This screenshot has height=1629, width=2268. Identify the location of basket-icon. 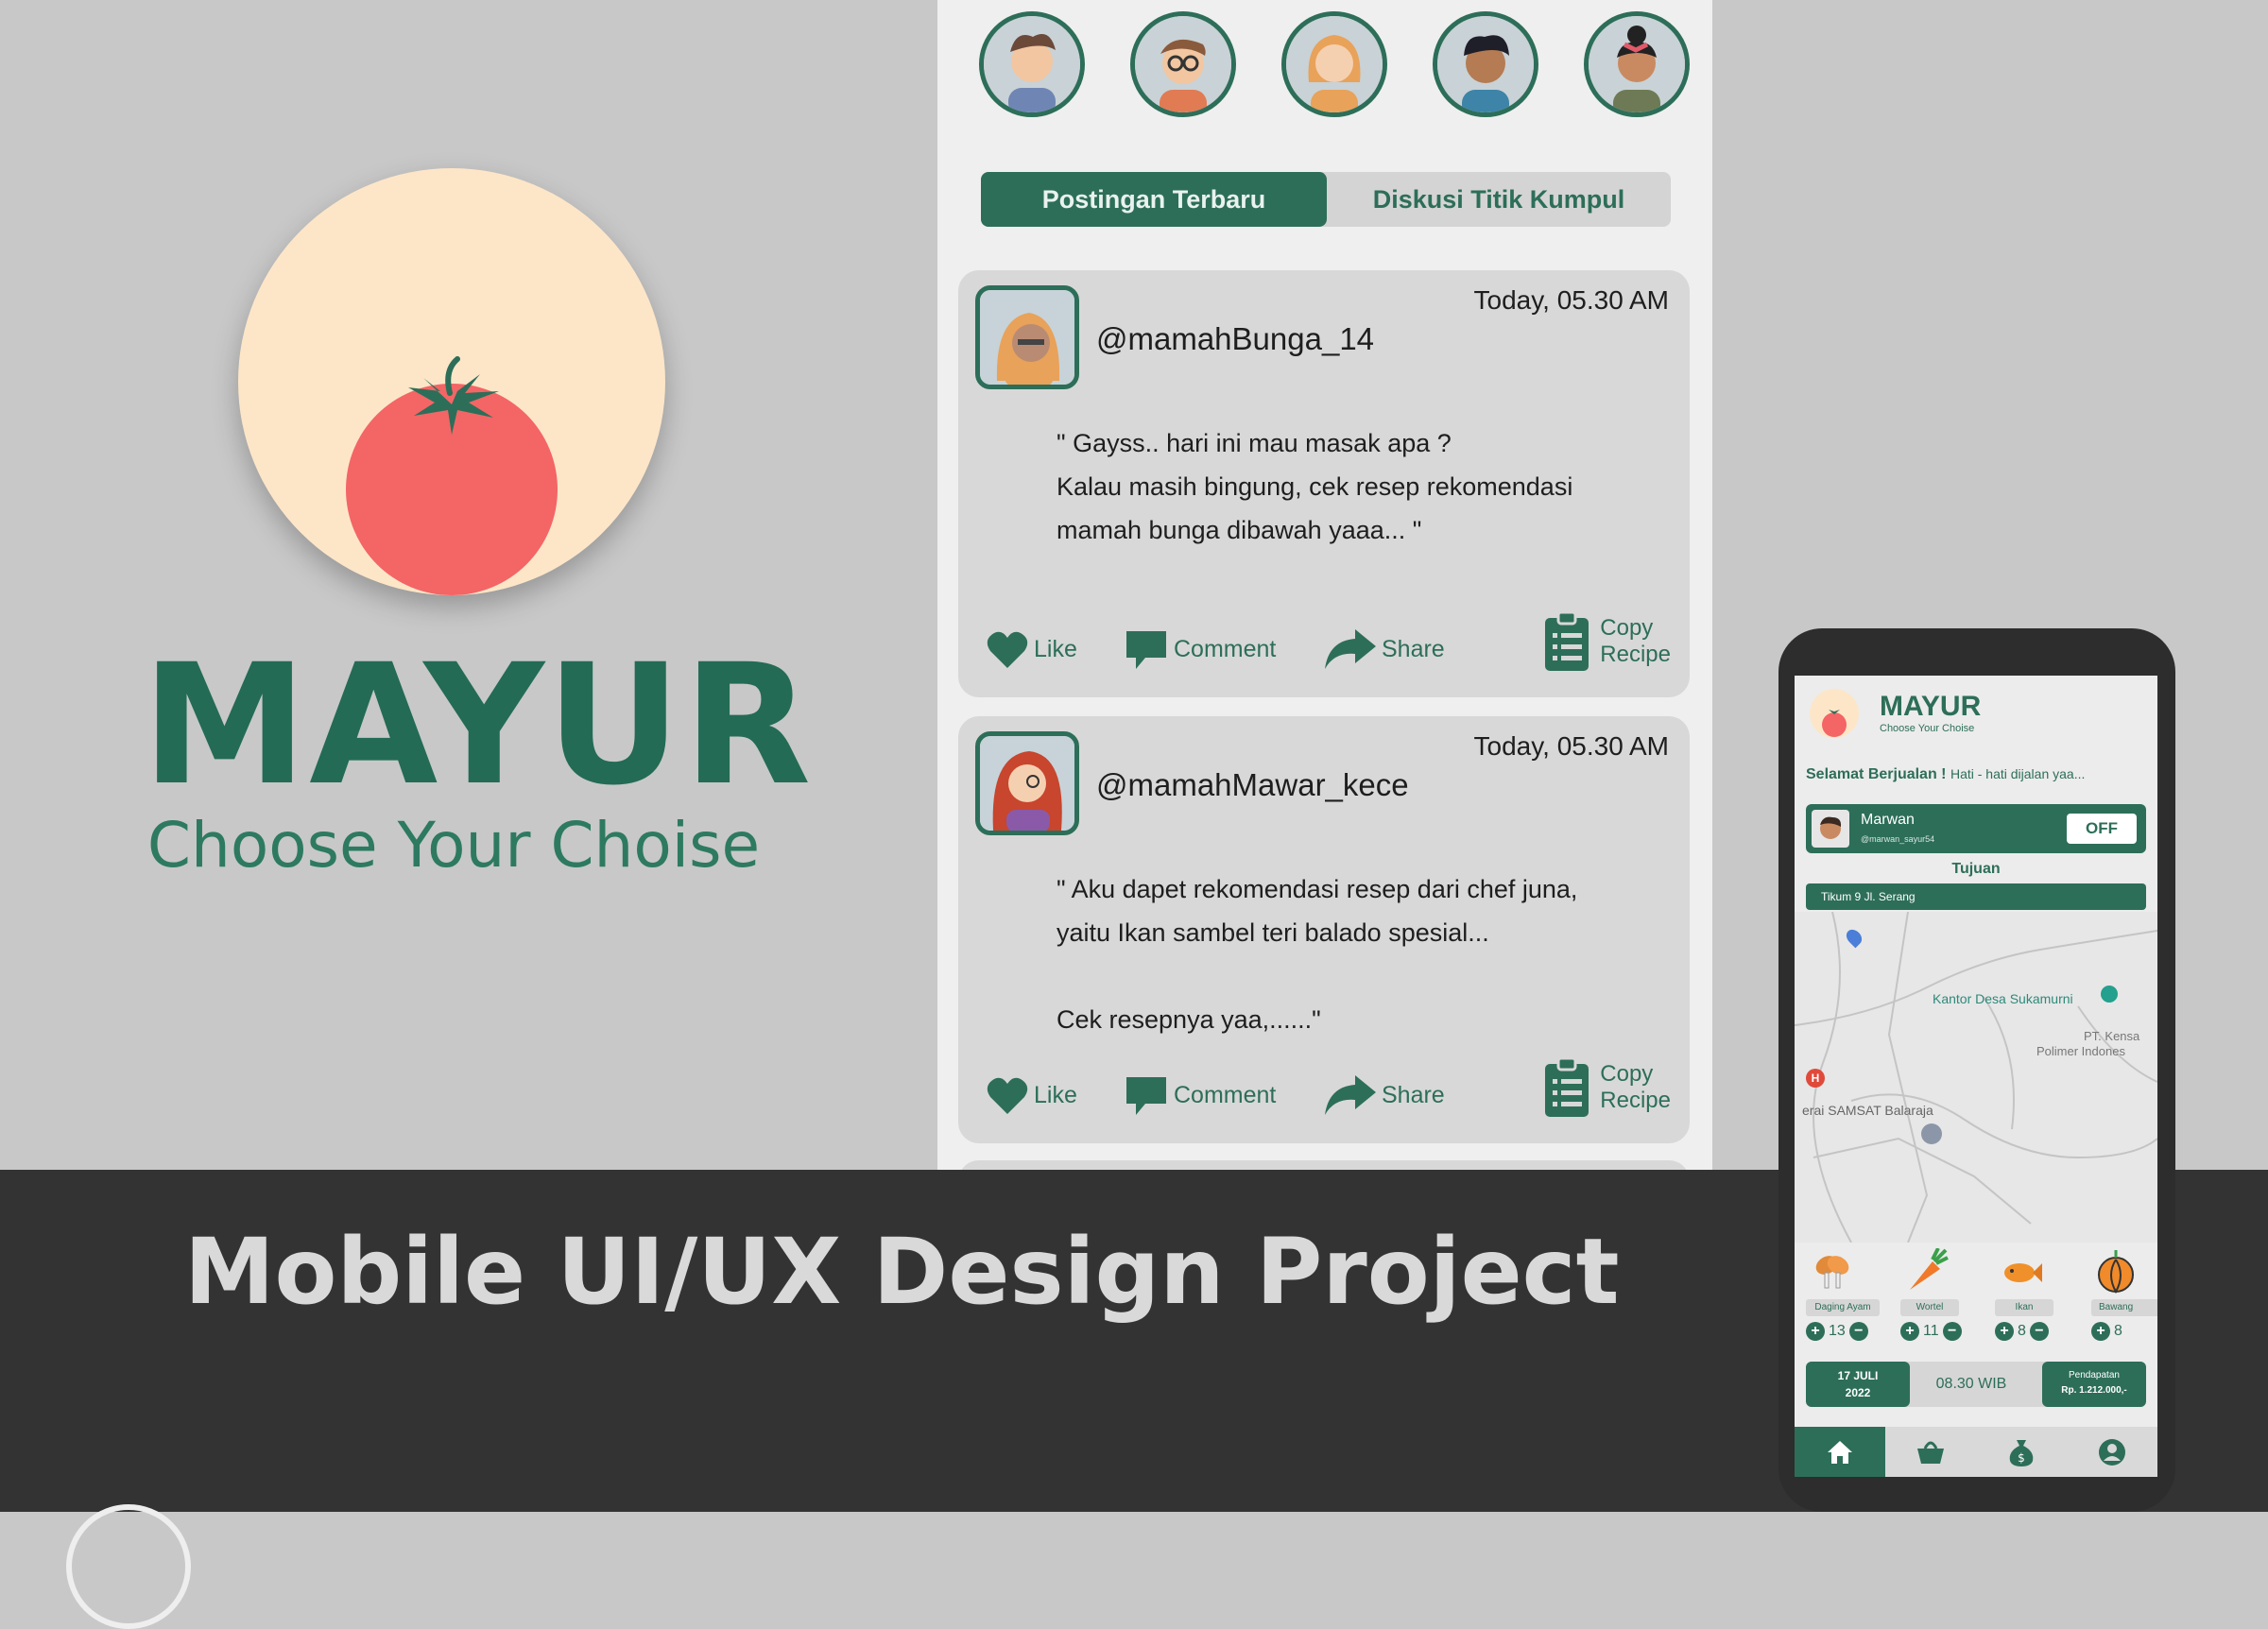
(1930, 1452).